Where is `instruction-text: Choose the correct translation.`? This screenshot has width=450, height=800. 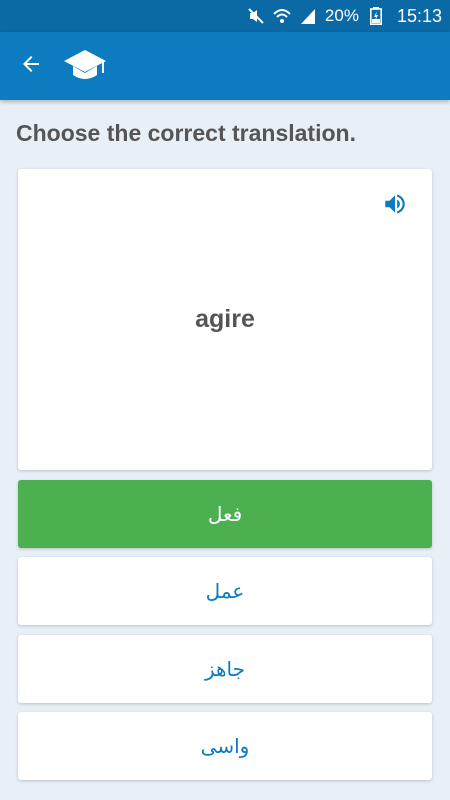
instruction-text: Choose the correct translation. is located at coordinates (186, 133).